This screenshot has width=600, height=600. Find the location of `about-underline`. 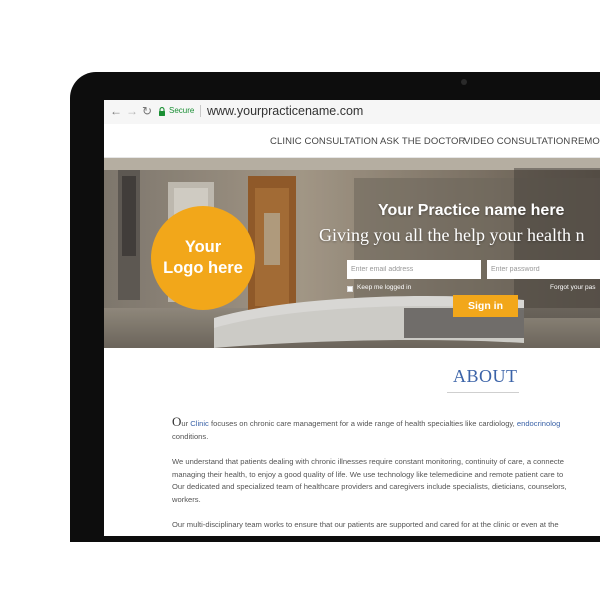

about-underline is located at coordinates (483, 392).